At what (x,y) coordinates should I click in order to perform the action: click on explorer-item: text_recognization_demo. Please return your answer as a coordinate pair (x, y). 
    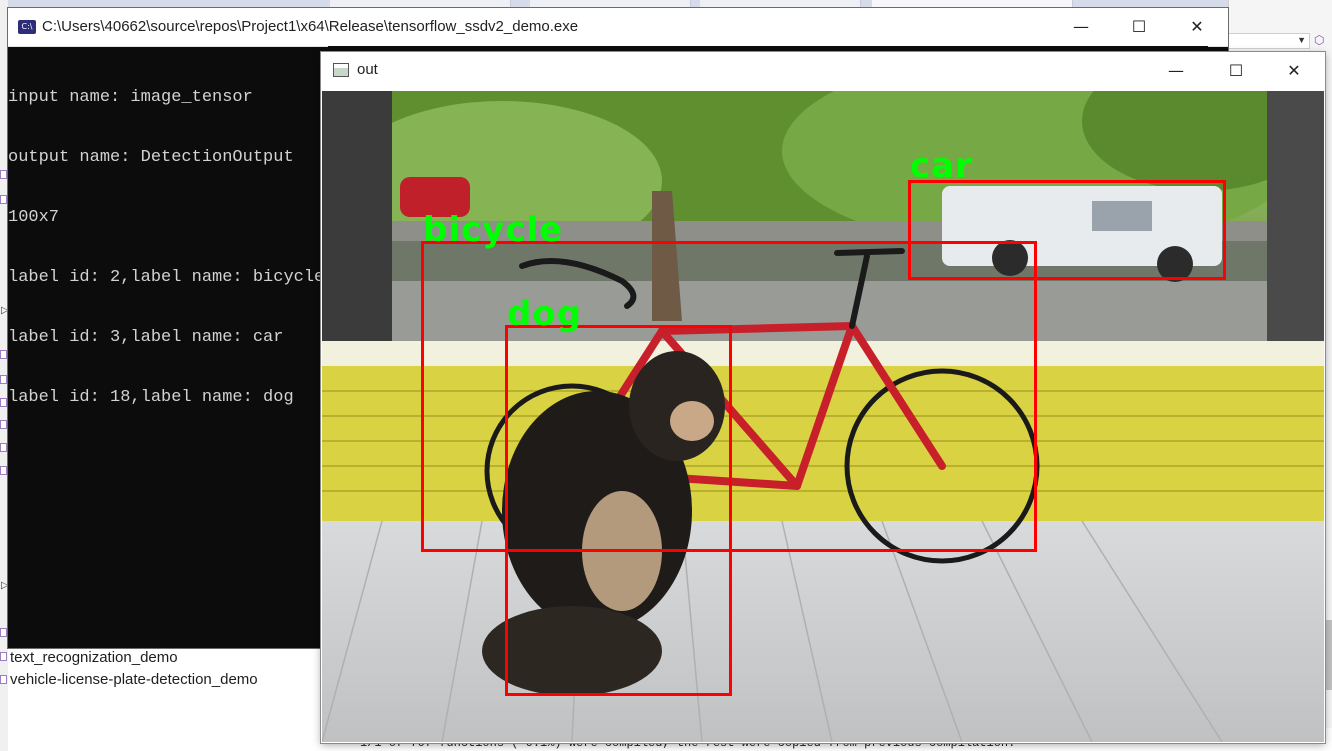
    Looking at the image, I should click on (134, 658).